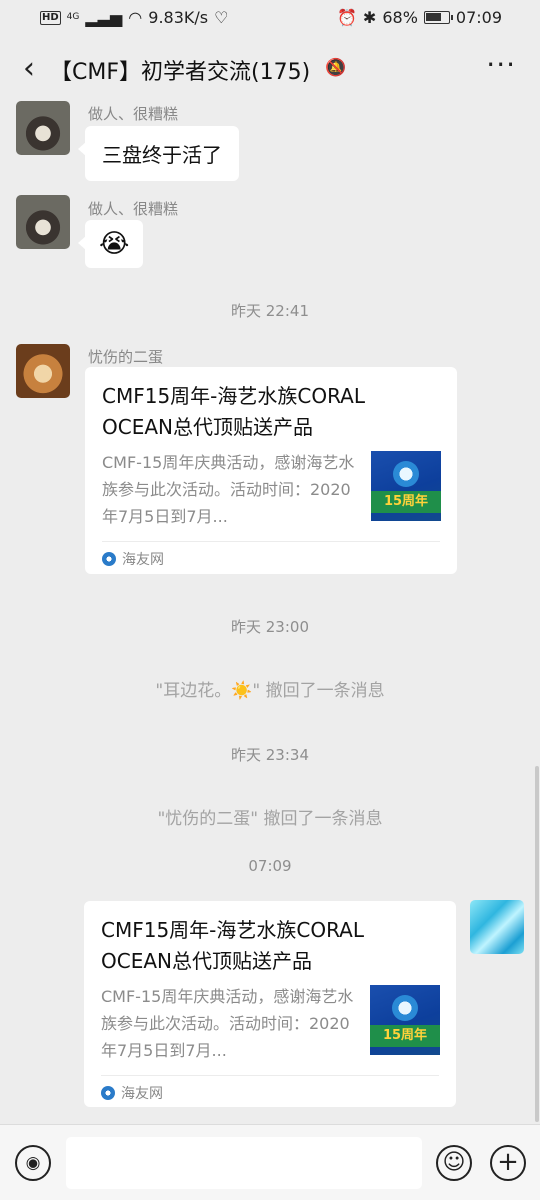 This screenshot has width=540, height=1200. Describe the element at coordinates (33, 1163) in the screenshot. I see `voice-icon: ◉` at that location.